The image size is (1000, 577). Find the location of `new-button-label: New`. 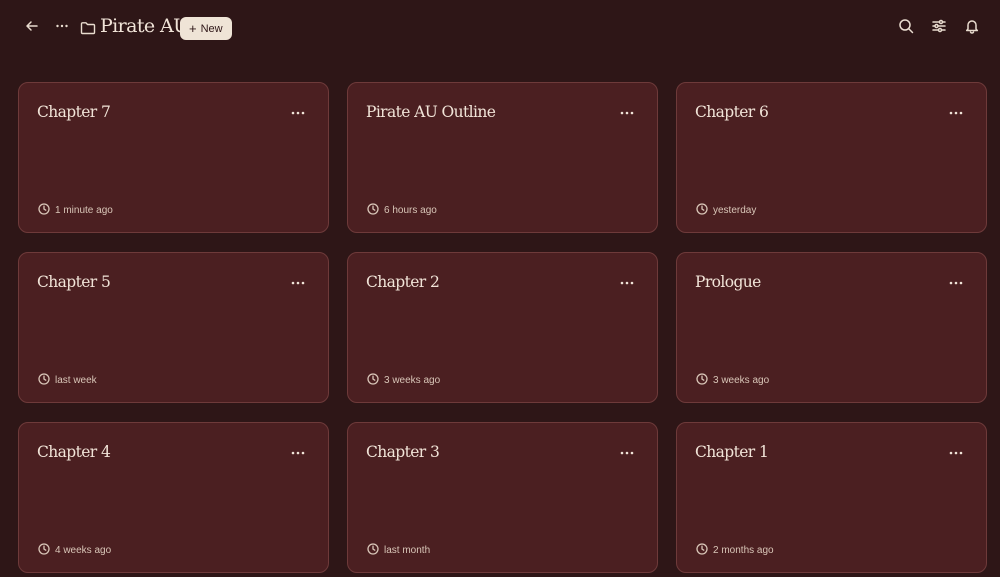

new-button-label: New is located at coordinates (211, 28).